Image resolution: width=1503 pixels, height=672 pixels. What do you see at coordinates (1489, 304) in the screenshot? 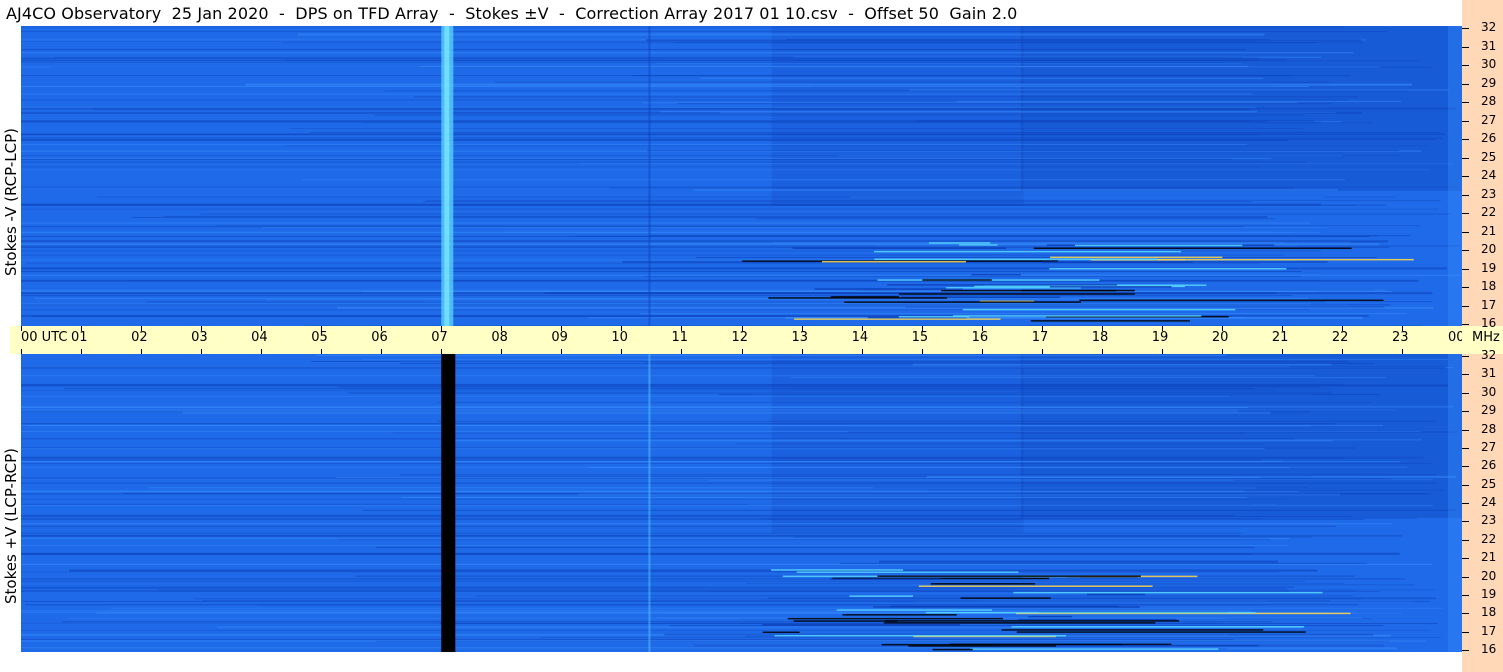
I see `top-freq-label: 17` at bounding box center [1489, 304].